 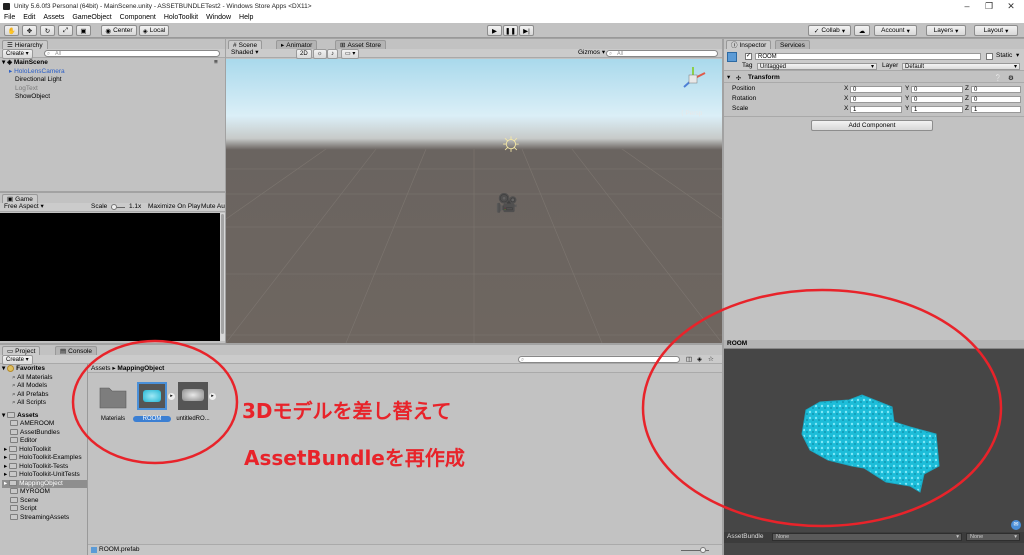 I want to click on favorites-item: ⌕ All Models, so click(x=44, y=386).